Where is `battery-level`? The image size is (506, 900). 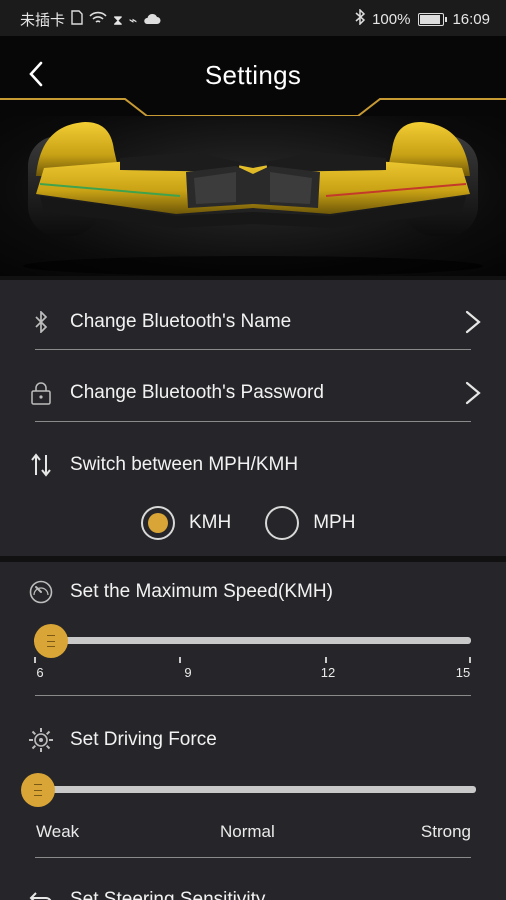
battery-level is located at coordinates (430, 19).